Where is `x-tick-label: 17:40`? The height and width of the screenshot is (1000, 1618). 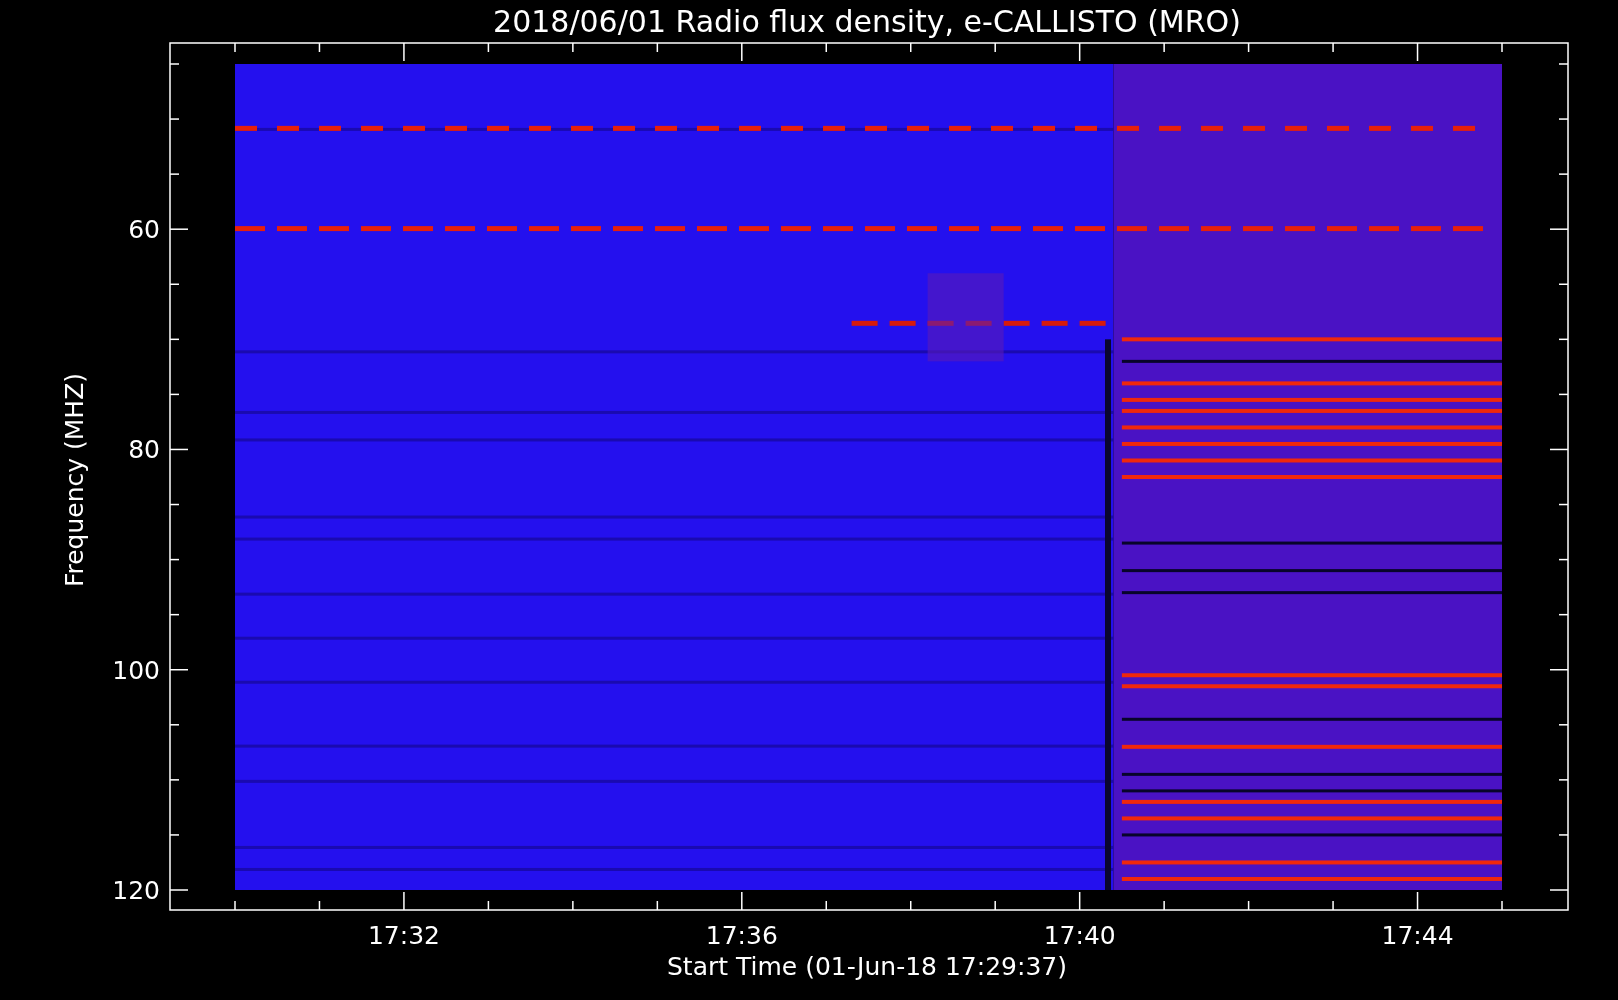
x-tick-label: 17:40 is located at coordinates (1079, 935).